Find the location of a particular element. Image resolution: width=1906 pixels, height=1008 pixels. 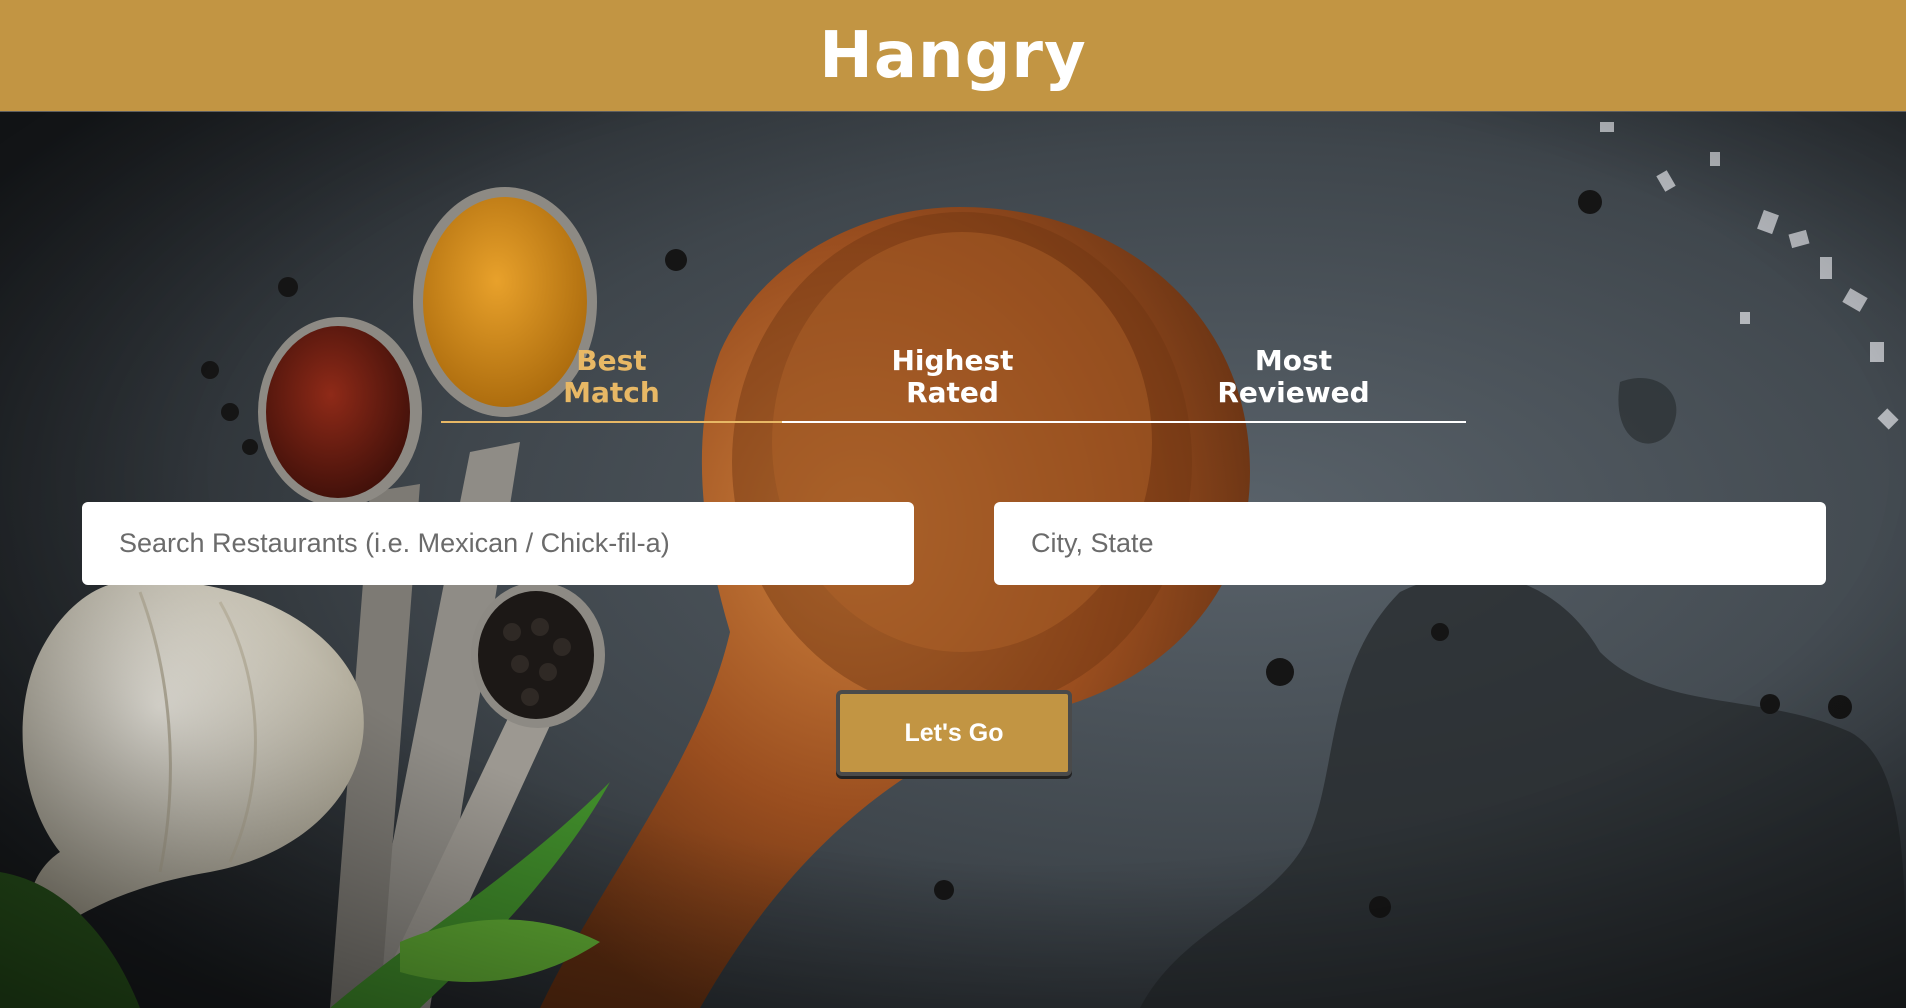

tab-label-line: Most is located at coordinates (1293, 360).